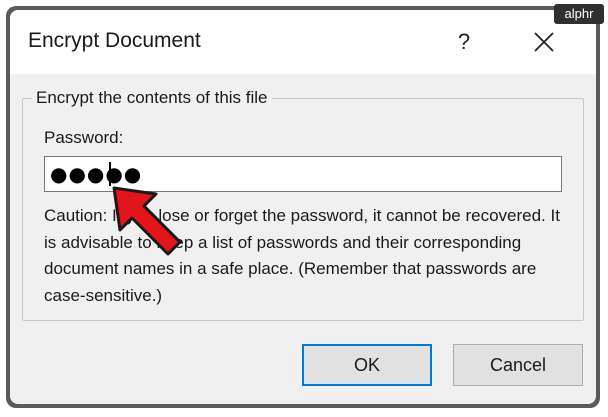 The image size is (608, 417). I want to click on groupbox-legend: Encrypt the contents of this file, so click(152, 98).